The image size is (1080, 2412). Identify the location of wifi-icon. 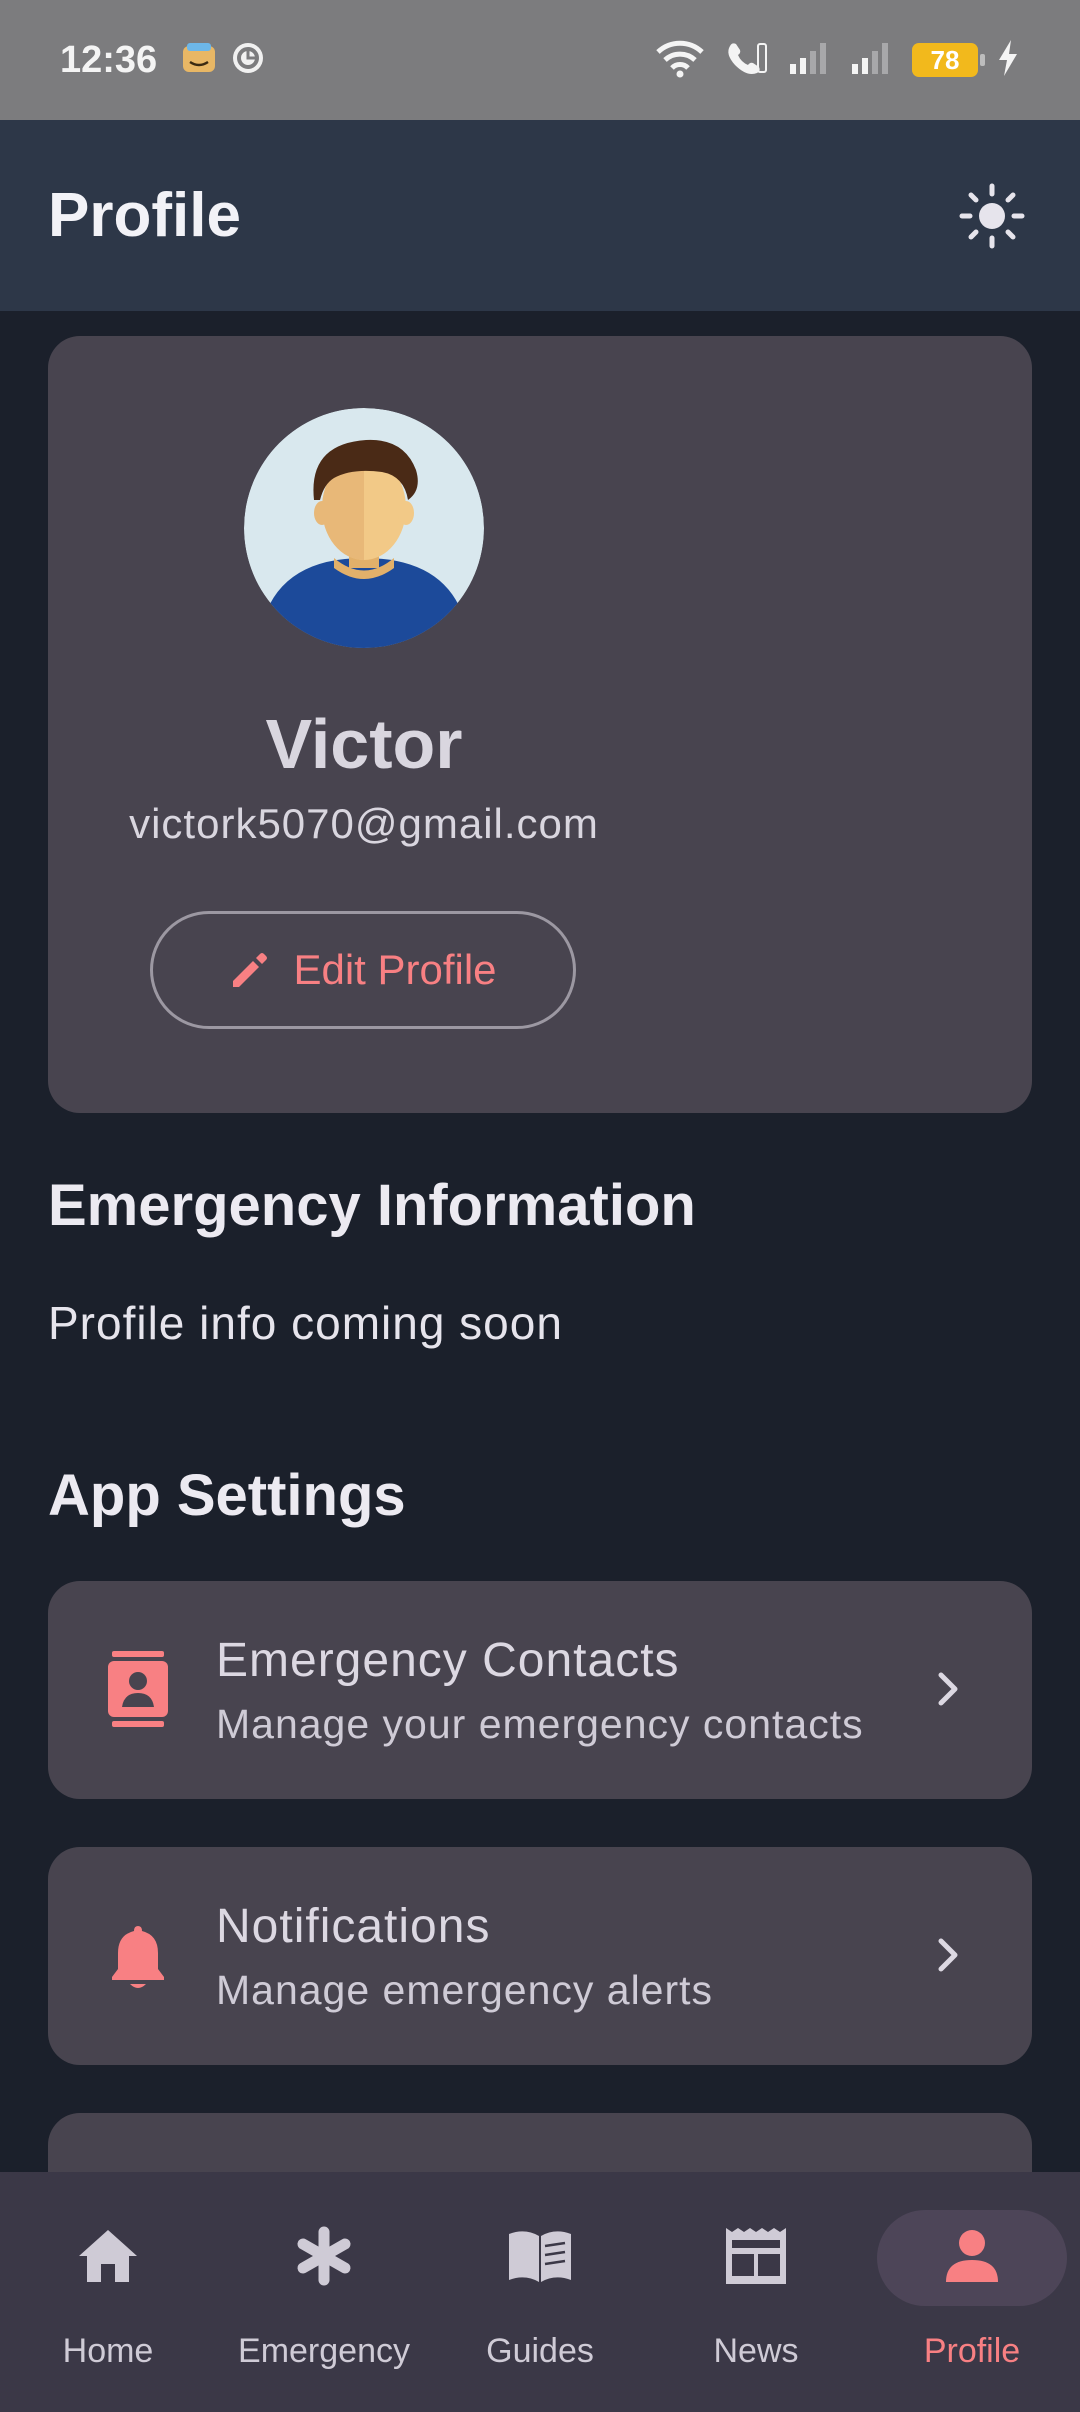
(680, 60).